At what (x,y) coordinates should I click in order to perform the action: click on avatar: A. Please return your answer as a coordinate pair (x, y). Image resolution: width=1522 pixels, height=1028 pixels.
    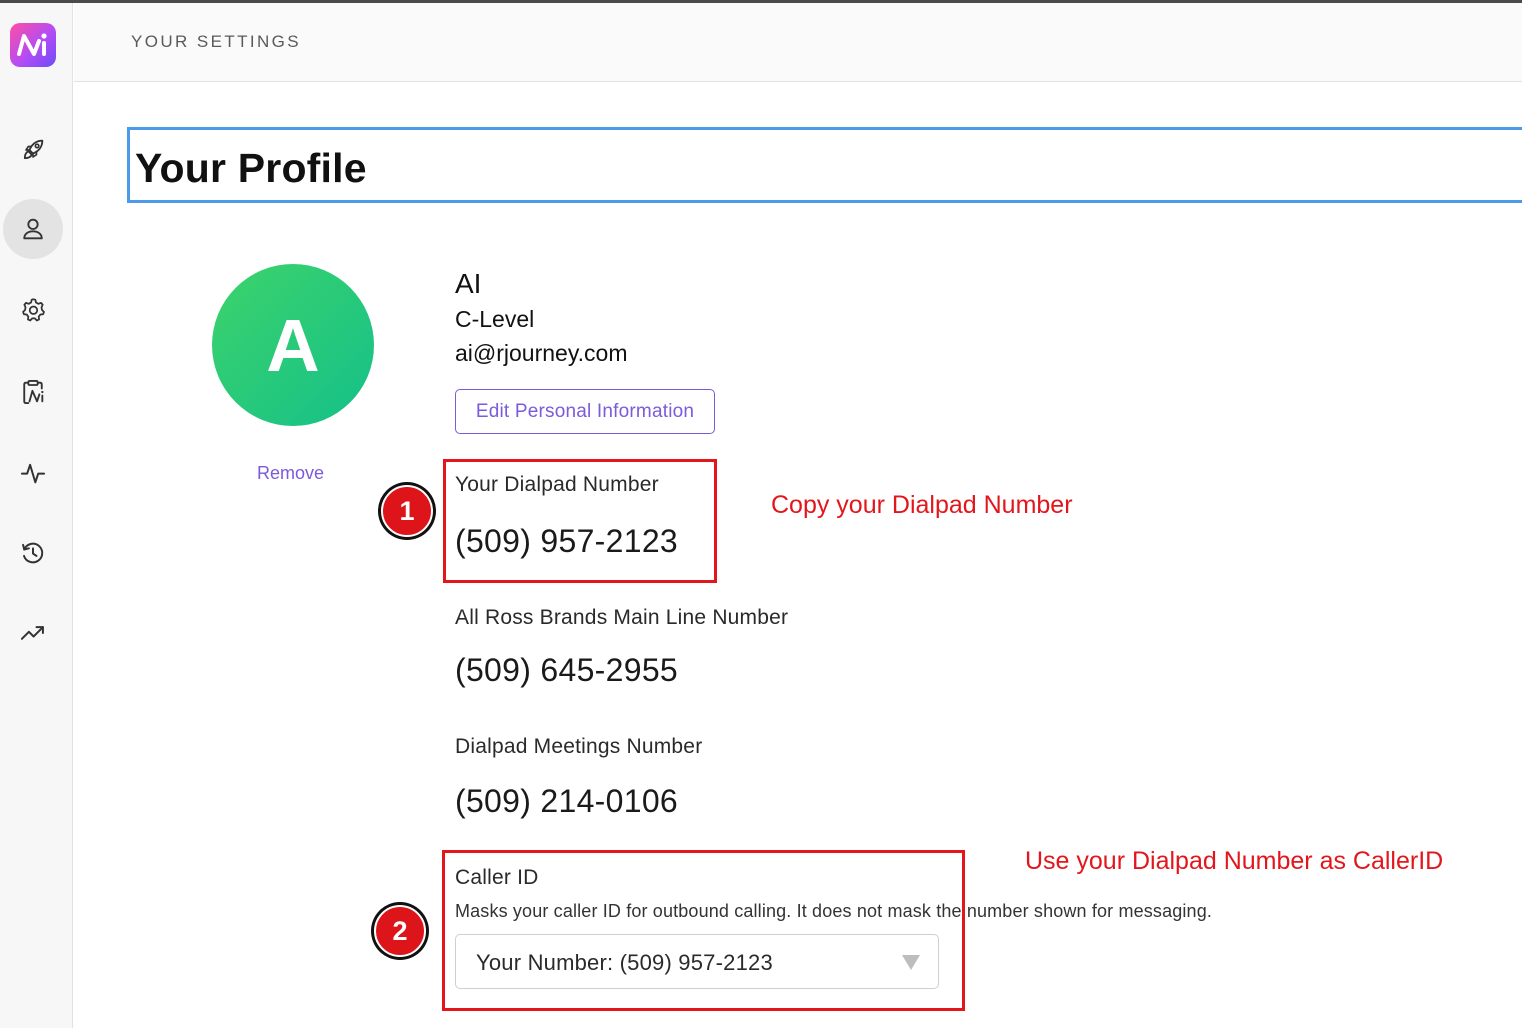
    Looking at the image, I should click on (293, 345).